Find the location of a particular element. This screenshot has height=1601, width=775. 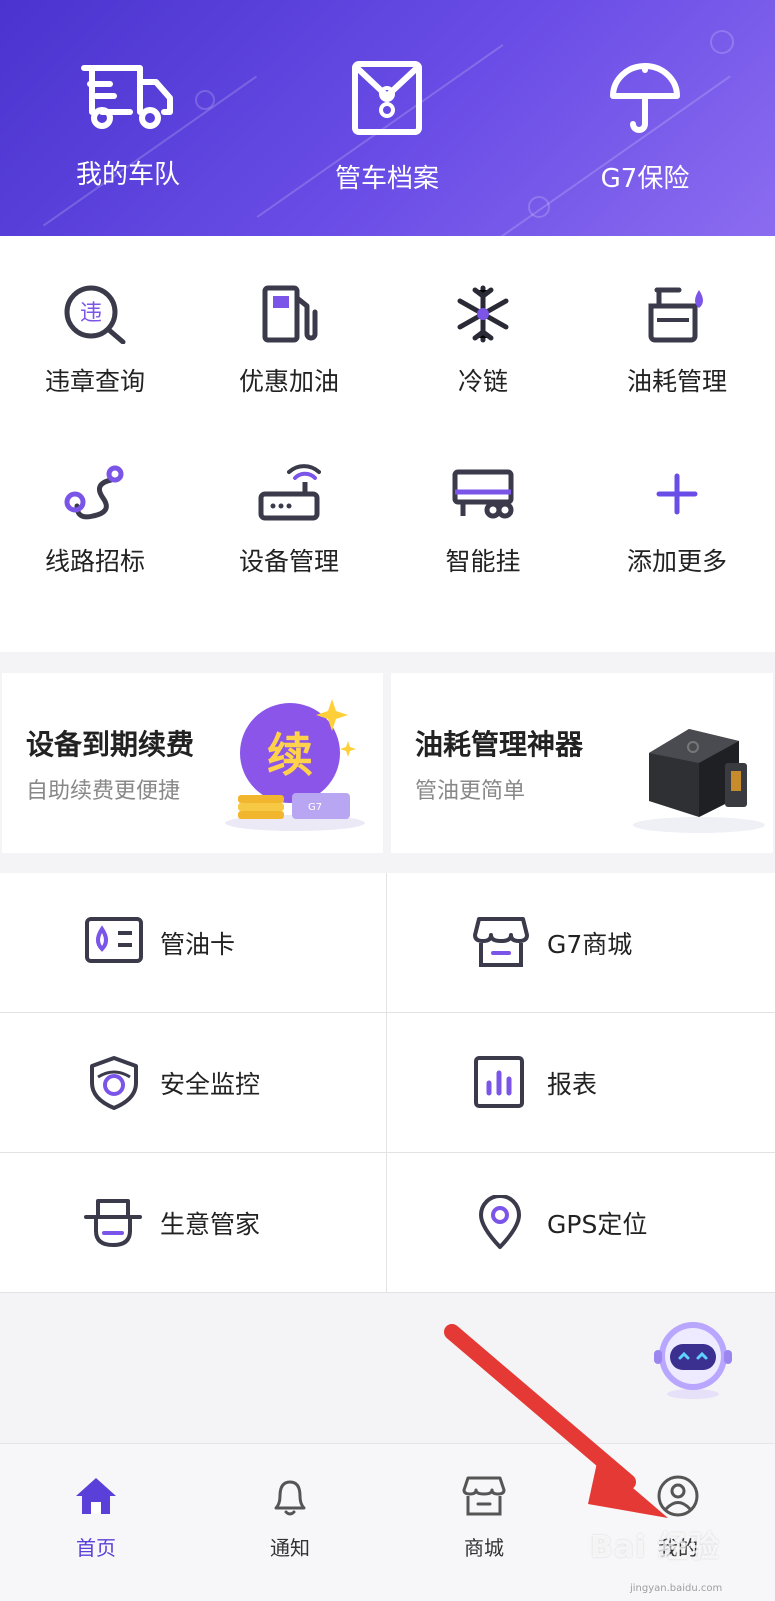

menu-item-label: 管油卡 is located at coordinates (198, 944).